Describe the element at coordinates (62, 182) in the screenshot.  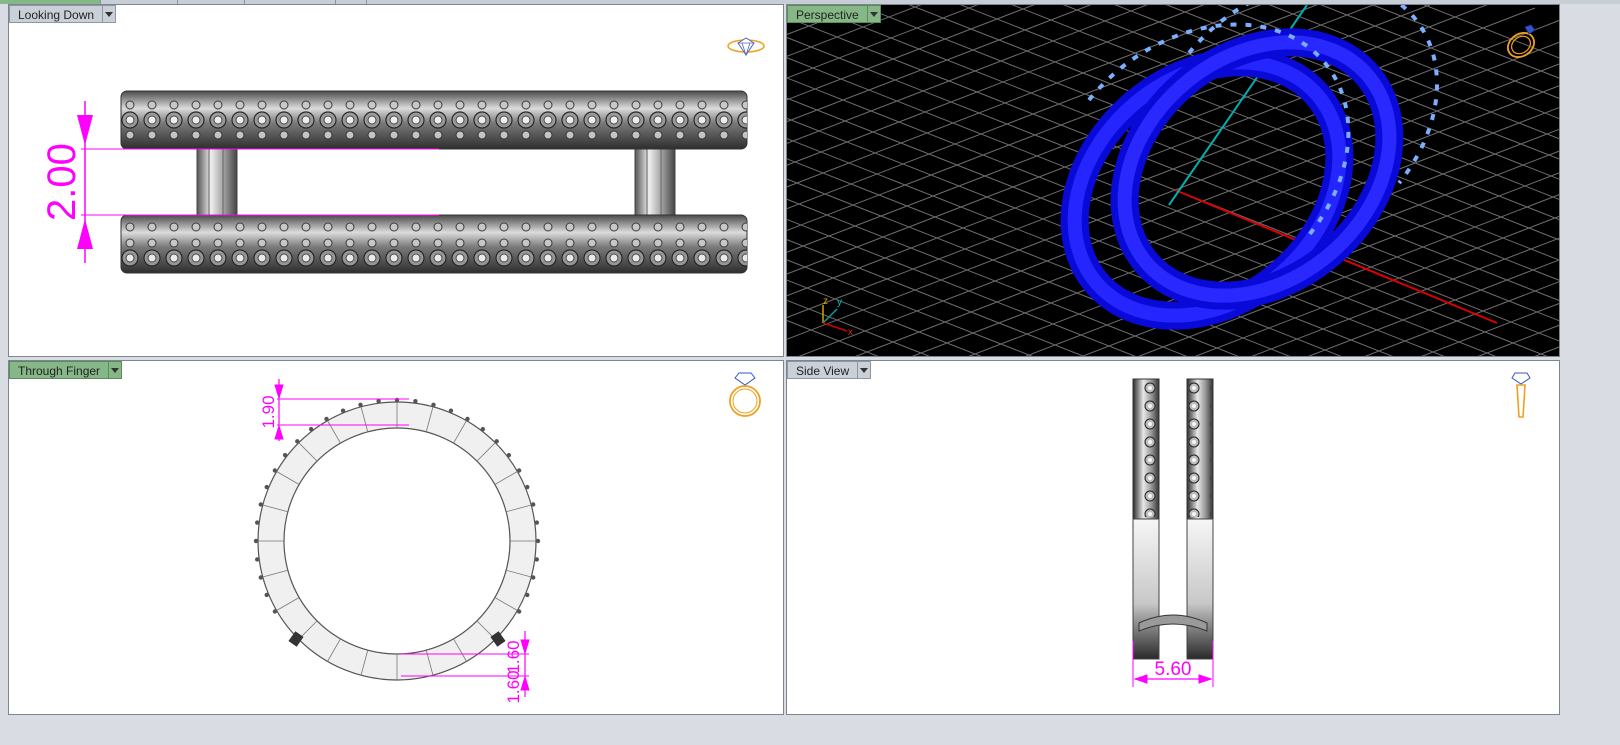
I see `dimension-text-gap: 2.00` at that location.